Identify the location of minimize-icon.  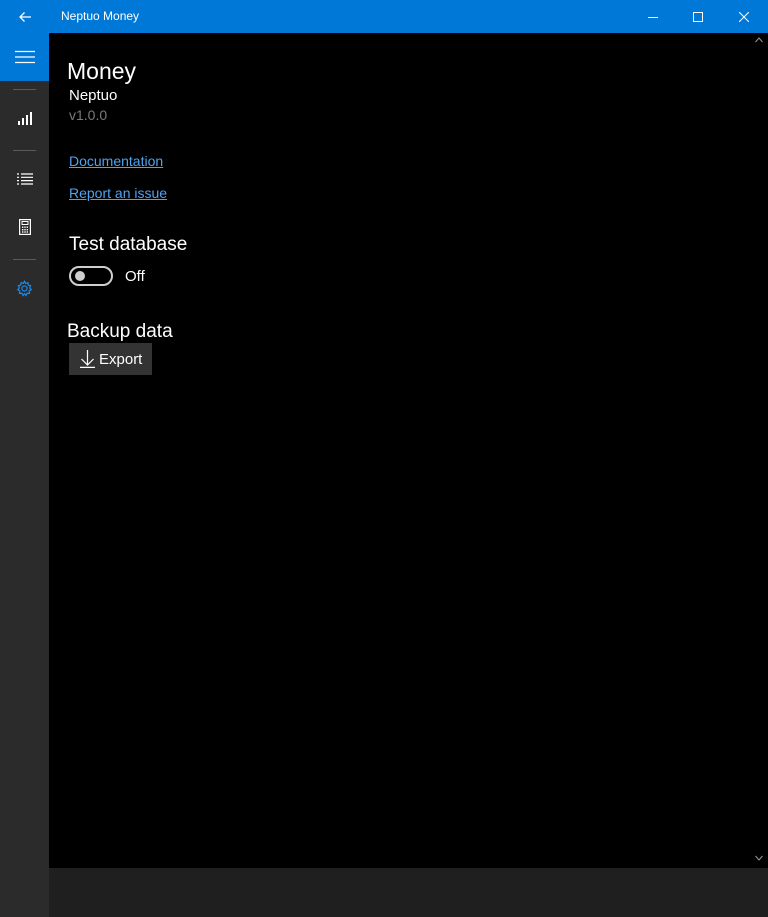
(653, 17).